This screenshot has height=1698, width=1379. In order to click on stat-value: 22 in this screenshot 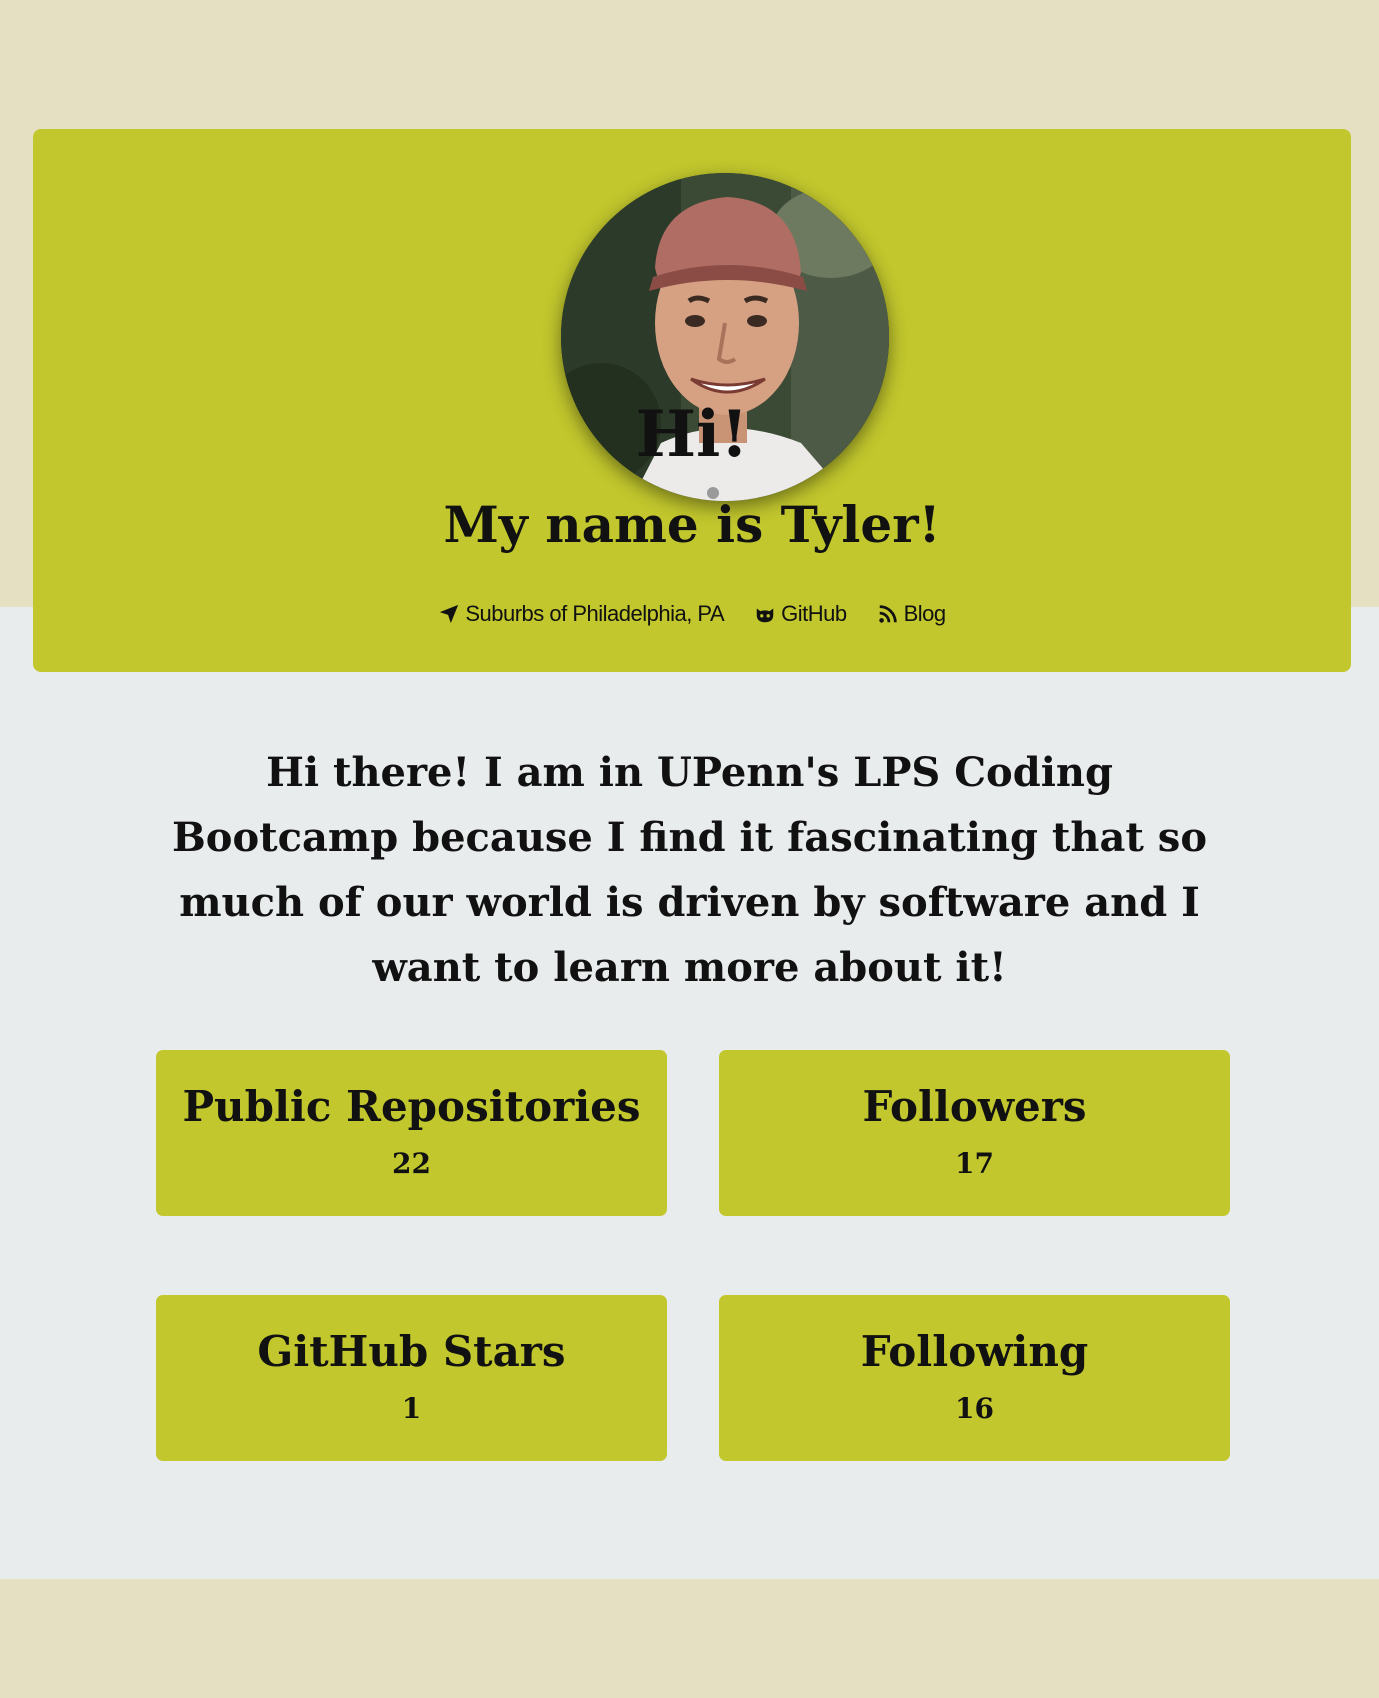, I will do `click(411, 1163)`.